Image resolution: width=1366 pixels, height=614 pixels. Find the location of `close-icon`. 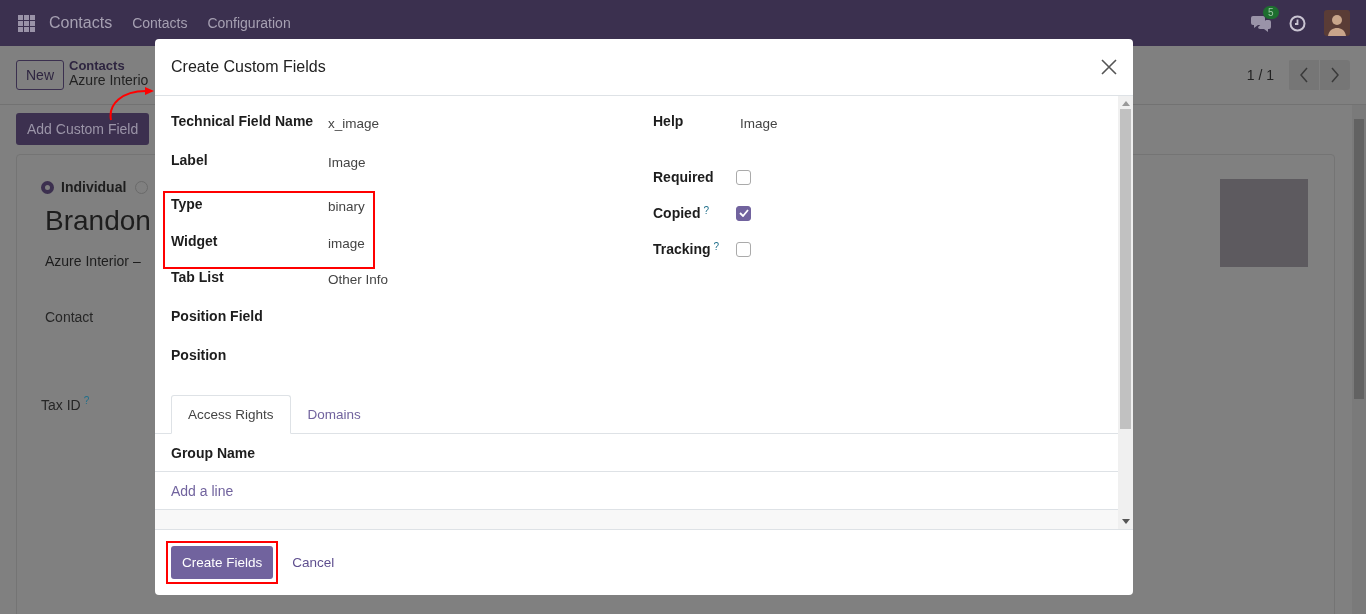

close-icon is located at coordinates (1109, 67).